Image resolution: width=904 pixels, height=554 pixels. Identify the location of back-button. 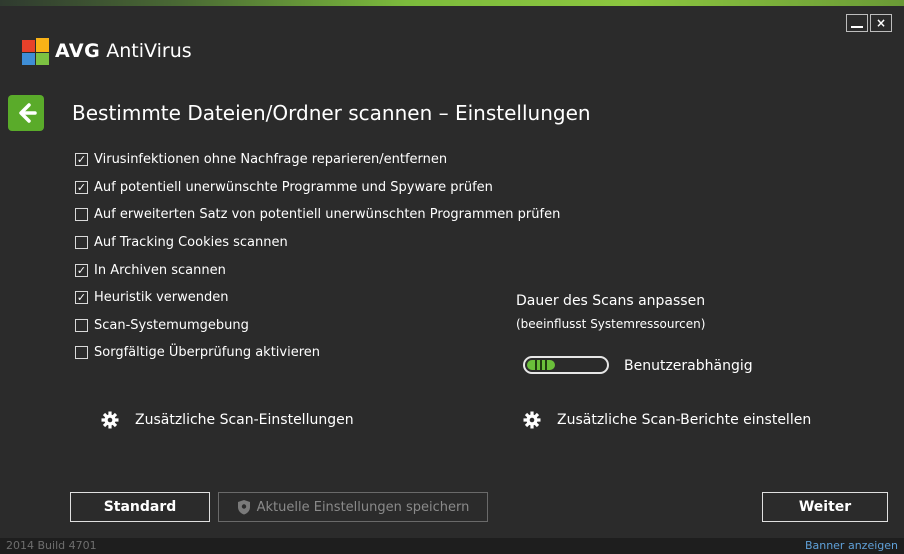
(26, 113).